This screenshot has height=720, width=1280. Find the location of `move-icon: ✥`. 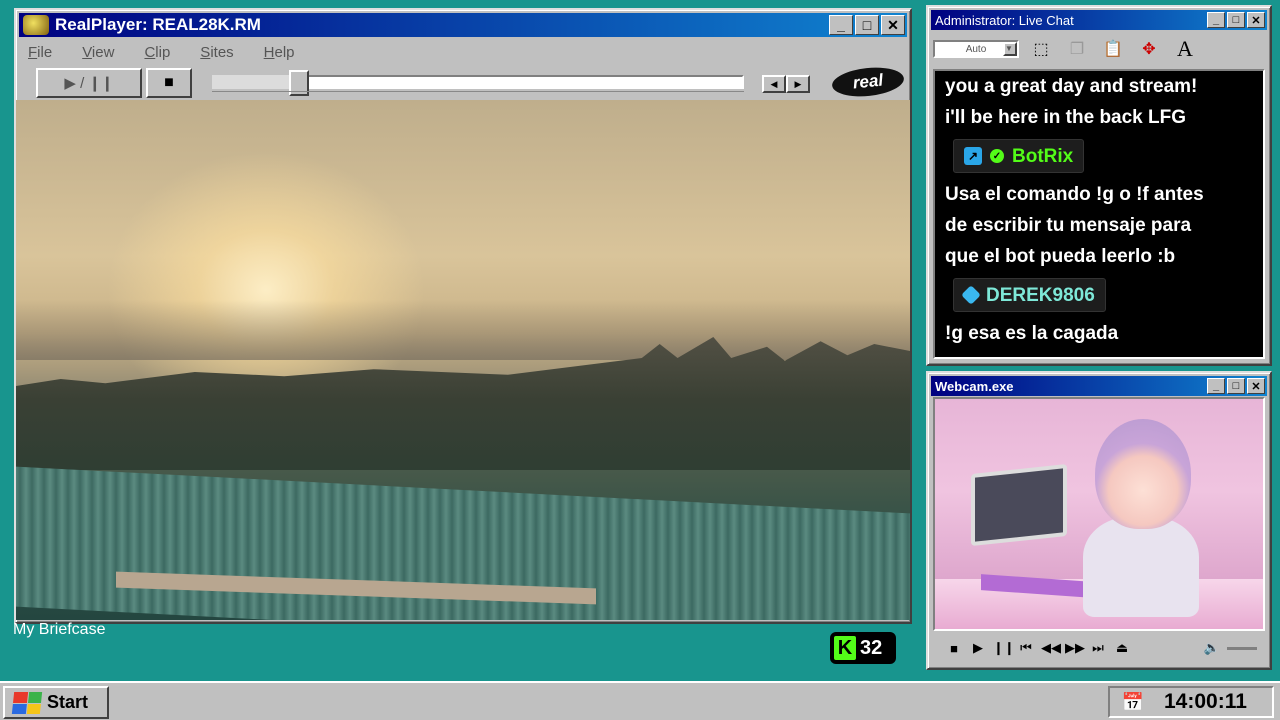

move-icon: ✥ is located at coordinates (1149, 49).